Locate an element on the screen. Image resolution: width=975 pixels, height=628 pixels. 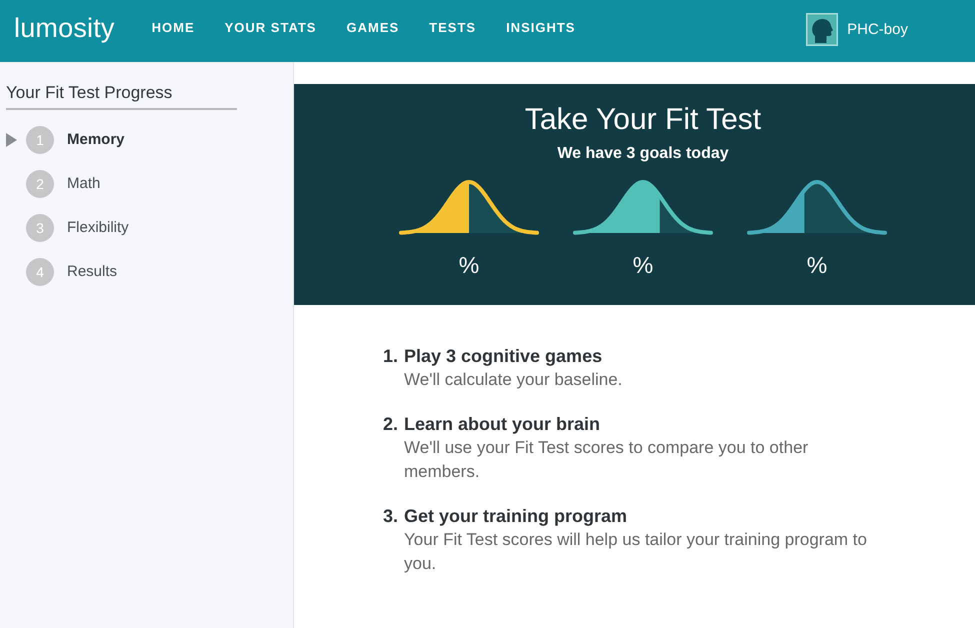
triangle-icon is located at coordinates (11, 140).